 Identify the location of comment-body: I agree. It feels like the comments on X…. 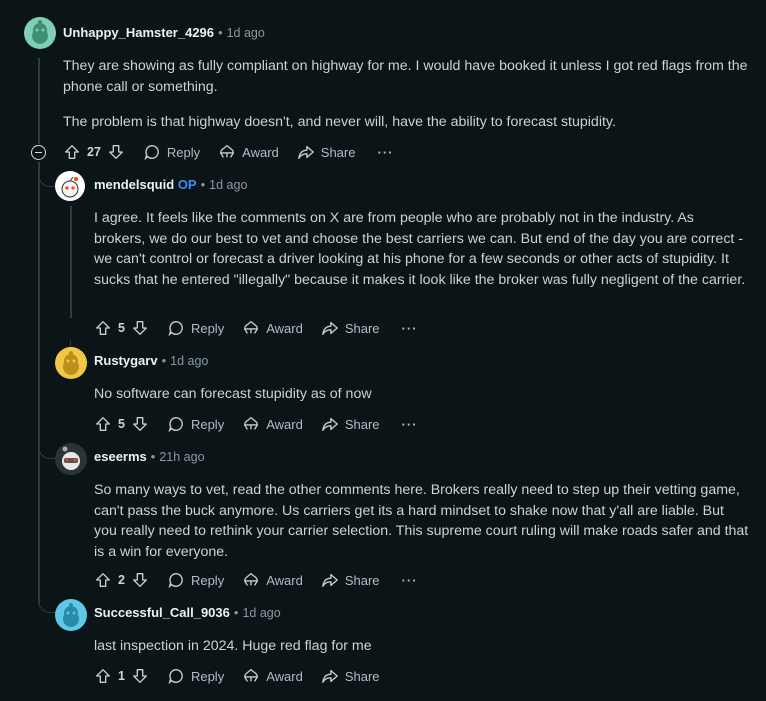
(421, 249).